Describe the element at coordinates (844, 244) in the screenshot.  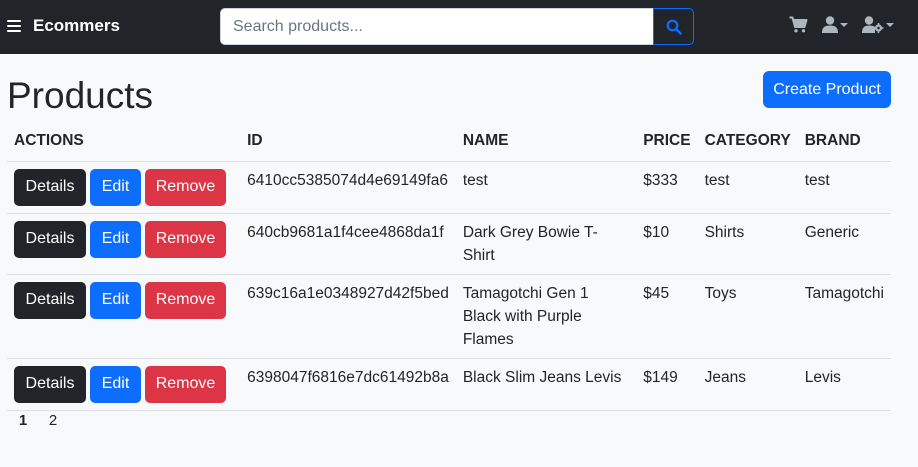
I see `product-brand: Generic` at that location.